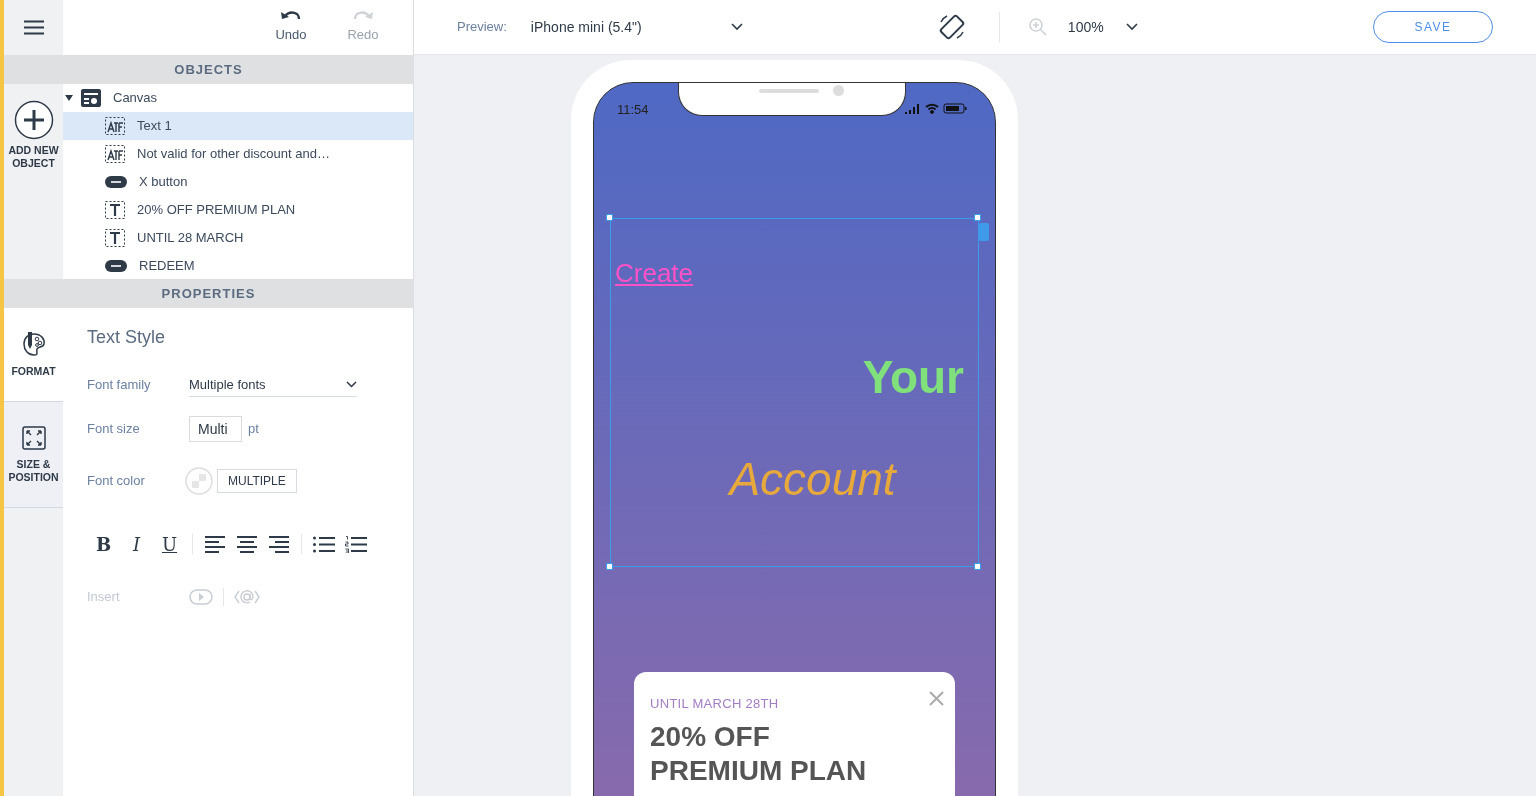 This screenshot has height=796, width=1536. Describe the element at coordinates (936, 698) in the screenshot. I see `close-icon` at that location.